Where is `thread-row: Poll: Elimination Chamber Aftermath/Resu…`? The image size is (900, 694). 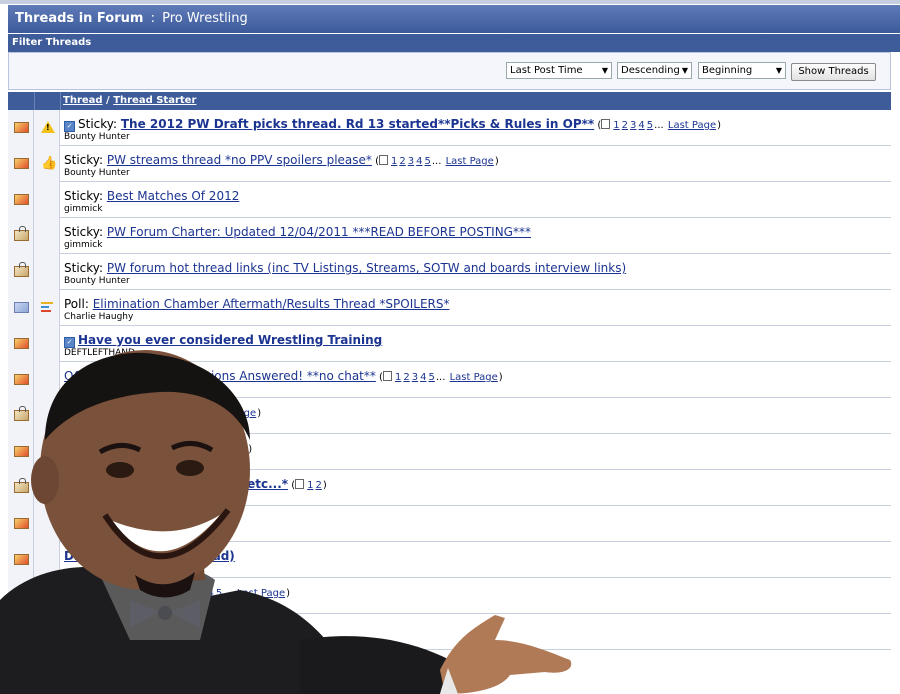 thread-row: Poll: Elimination Chamber Aftermath/Resu… is located at coordinates (449, 308).